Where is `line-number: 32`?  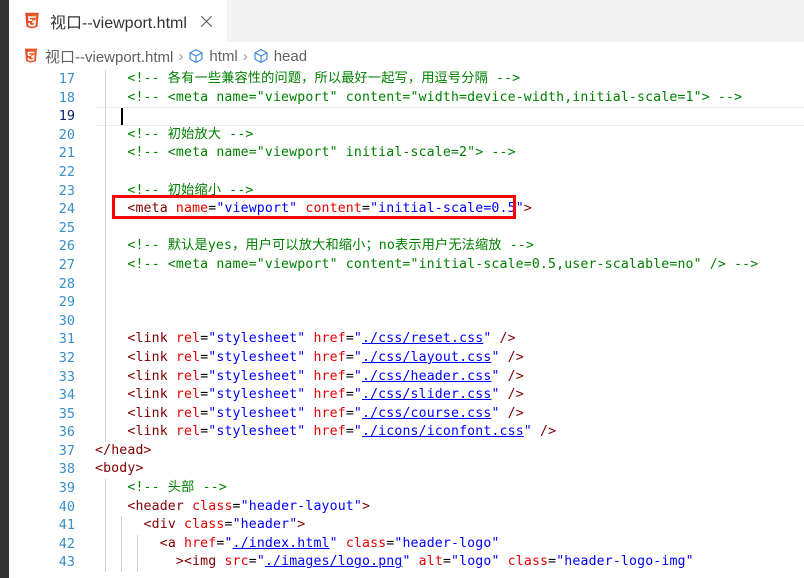 line-number: 32 is located at coordinates (66, 357).